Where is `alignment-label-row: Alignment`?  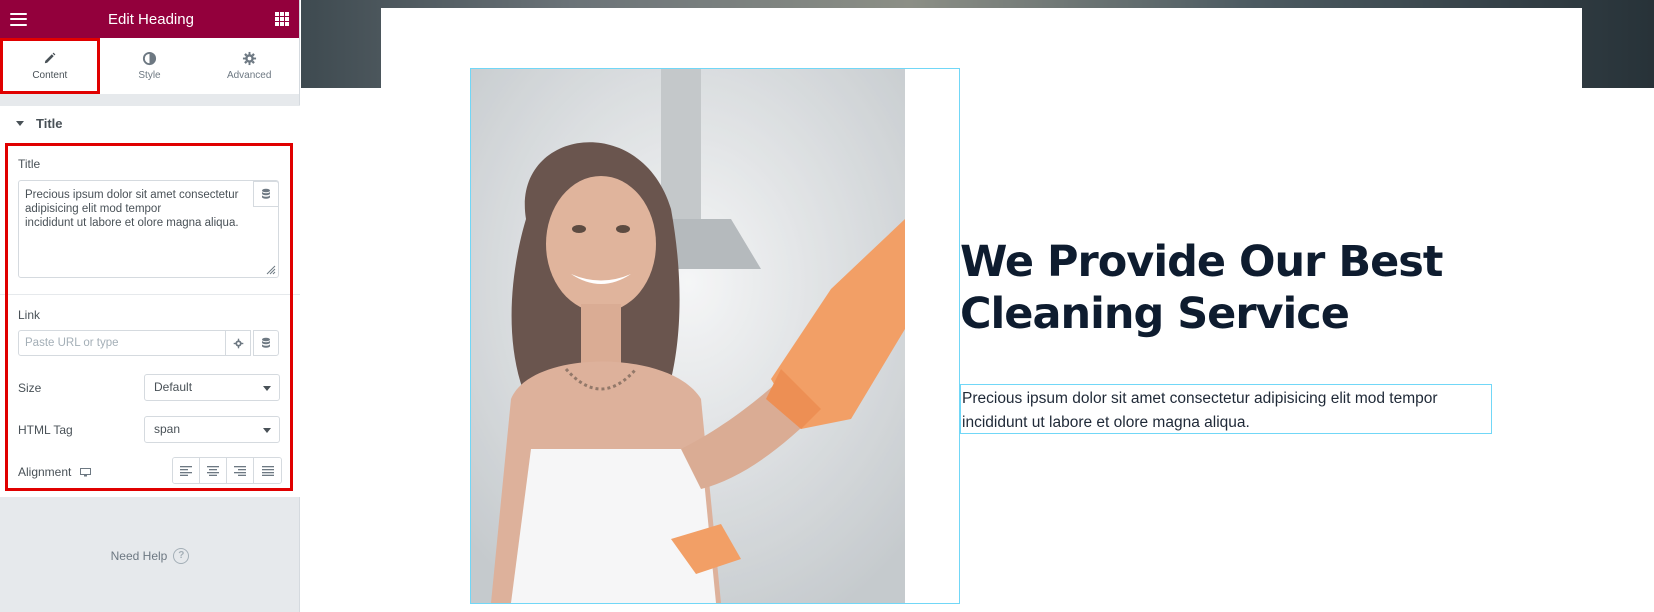
alignment-label-row: Alignment is located at coordinates (55, 472).